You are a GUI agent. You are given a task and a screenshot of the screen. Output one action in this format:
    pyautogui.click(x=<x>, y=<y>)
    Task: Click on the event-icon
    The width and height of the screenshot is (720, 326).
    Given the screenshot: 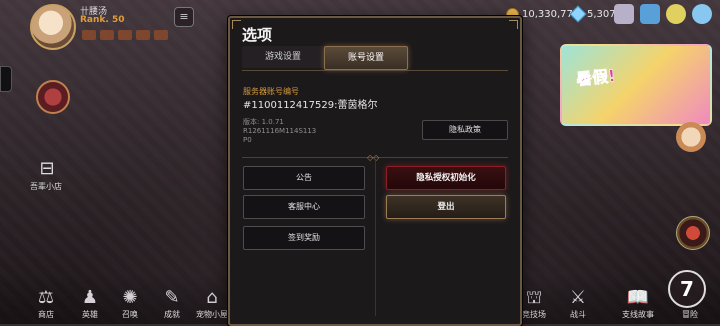 What is the action you would take?
    pyautogui.click(x=650, y=14)
    